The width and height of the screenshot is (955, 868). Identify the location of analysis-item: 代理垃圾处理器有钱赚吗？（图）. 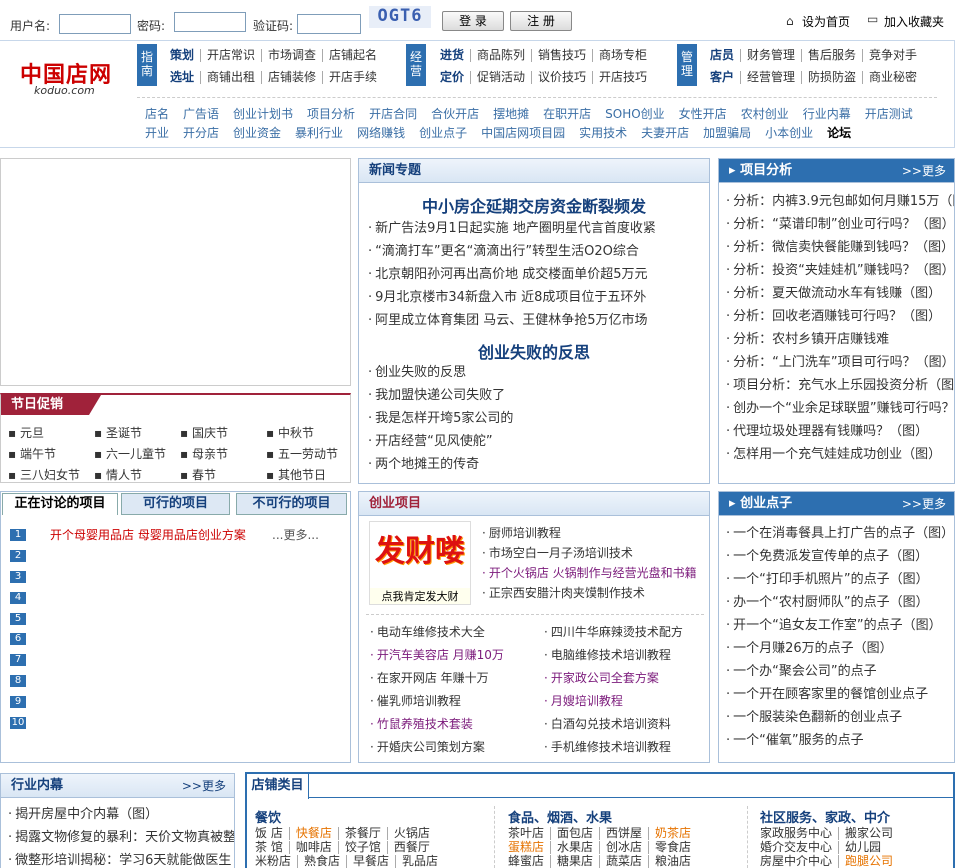
(840, 431).